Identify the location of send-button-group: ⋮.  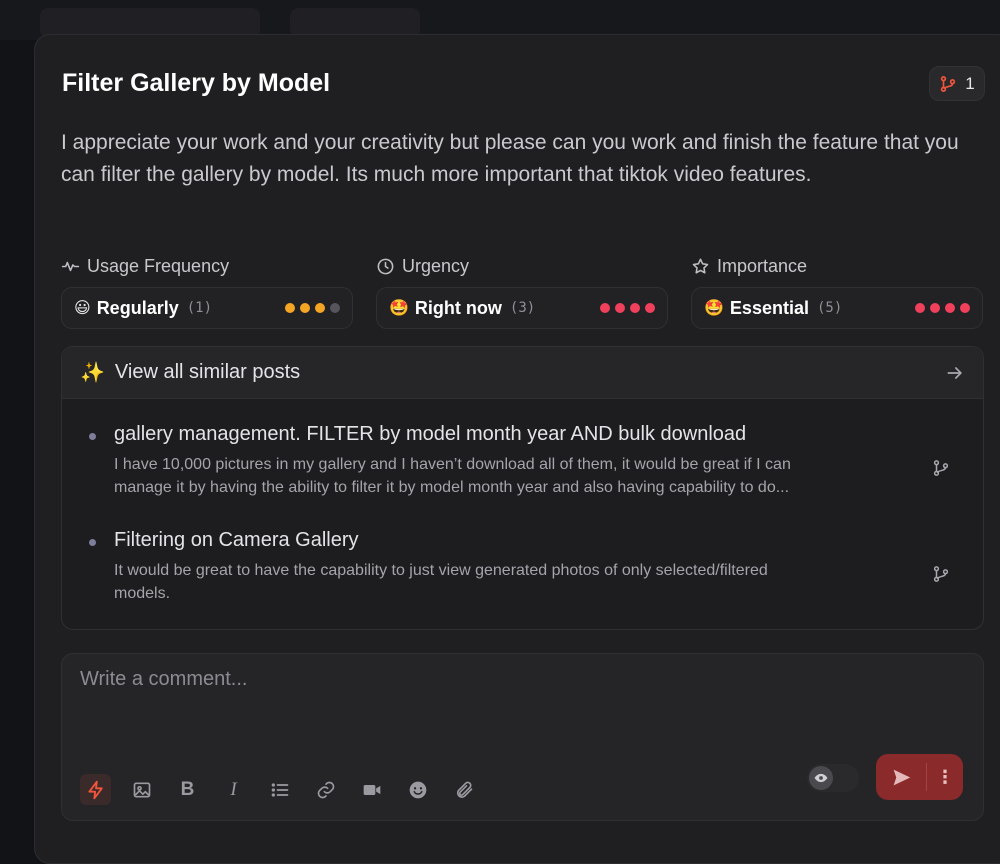
(919, 777).